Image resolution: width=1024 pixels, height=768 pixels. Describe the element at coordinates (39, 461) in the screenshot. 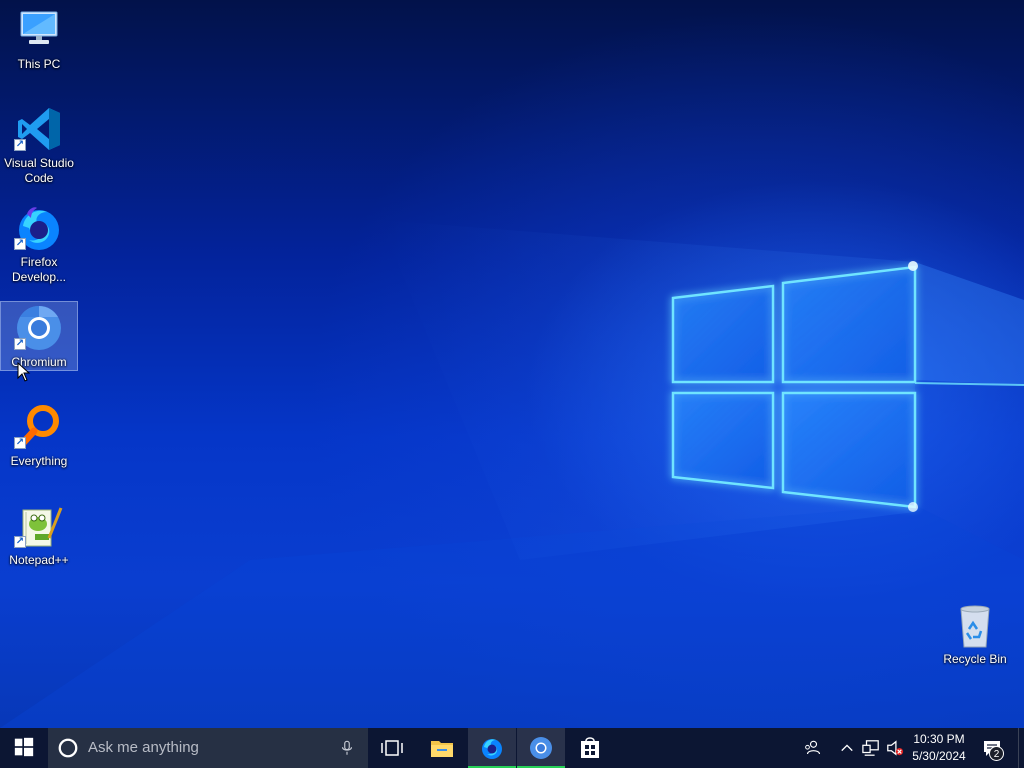

I see `desktop-icon-label: Everything` at that location.